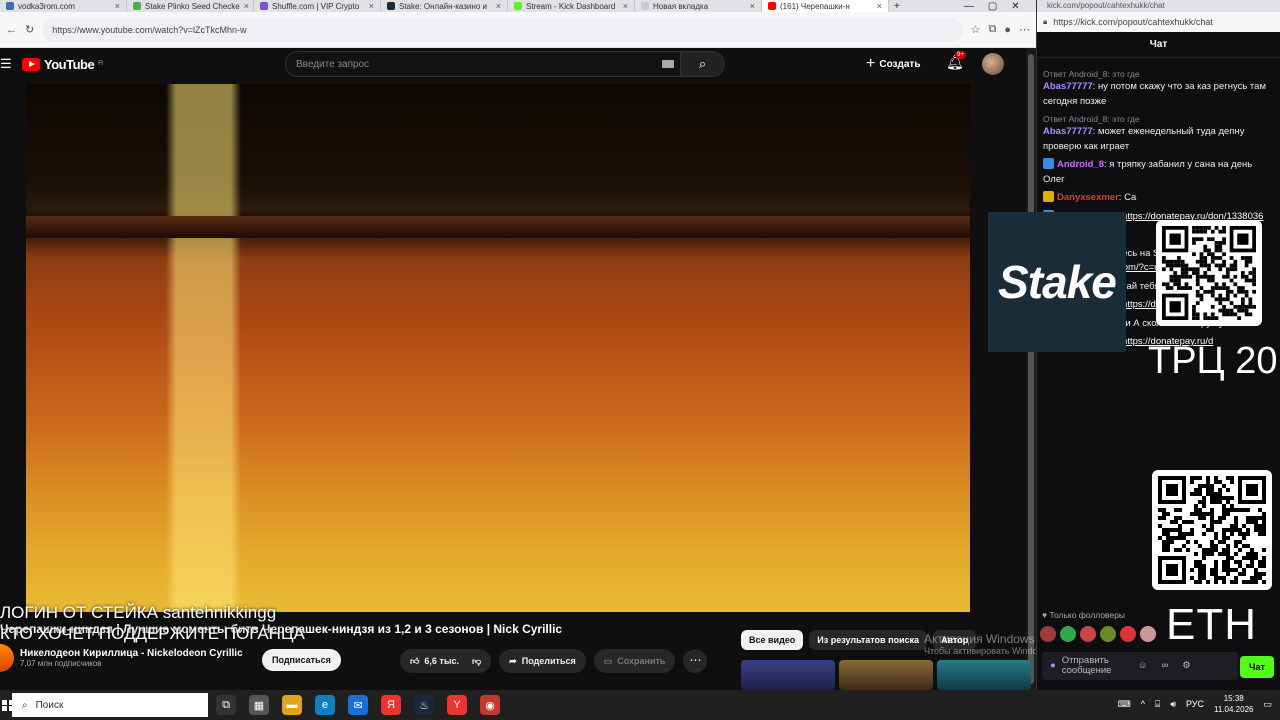  Describe the element at coordinates (571, 6) in the screenshot. I see `browser-tab: Stream - Kick Dashboard ×` at that location.